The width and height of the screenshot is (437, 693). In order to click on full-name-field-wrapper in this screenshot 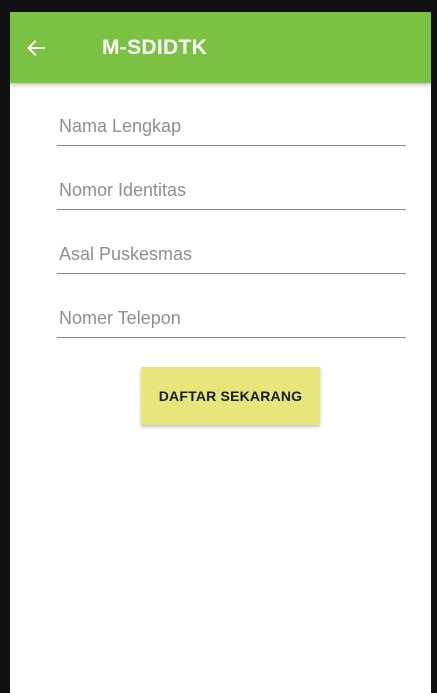, I will do `click(231, 114)`.